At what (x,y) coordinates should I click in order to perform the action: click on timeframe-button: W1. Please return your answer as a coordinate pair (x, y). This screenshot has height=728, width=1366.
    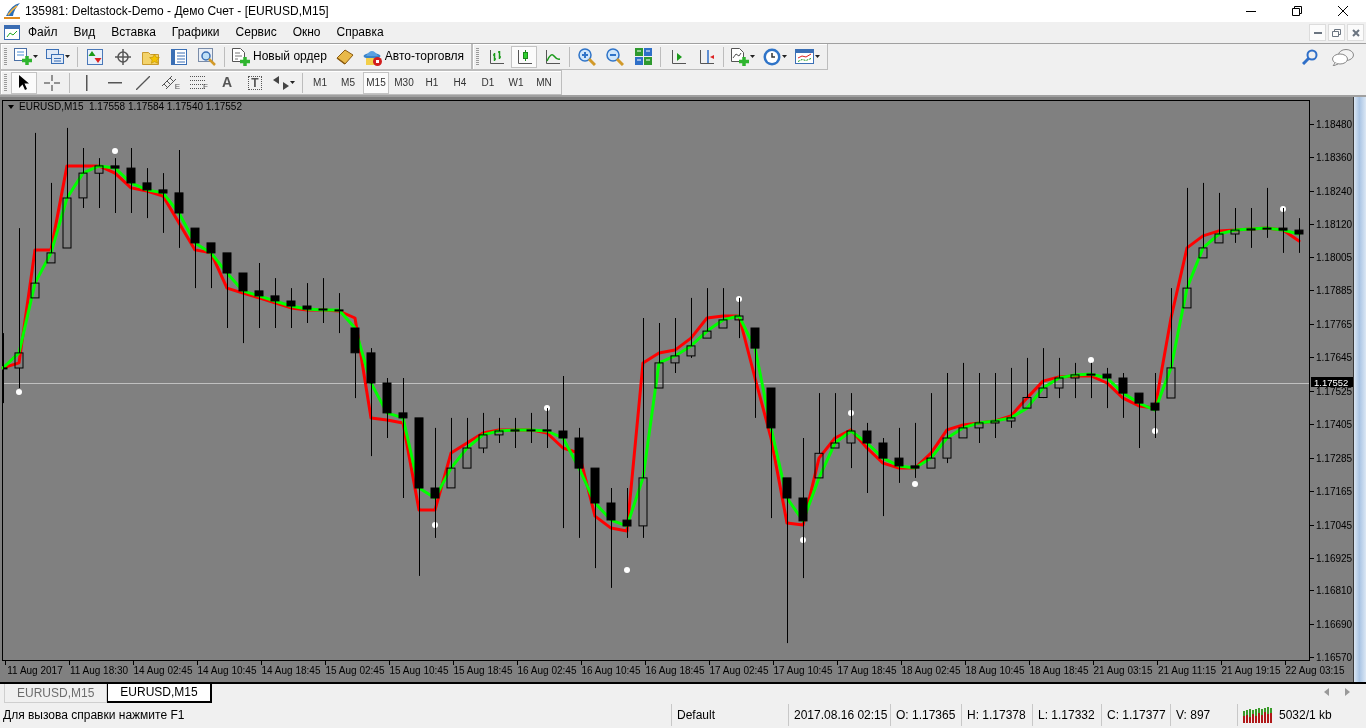
    Looking at the image, I should click on (516, 82).